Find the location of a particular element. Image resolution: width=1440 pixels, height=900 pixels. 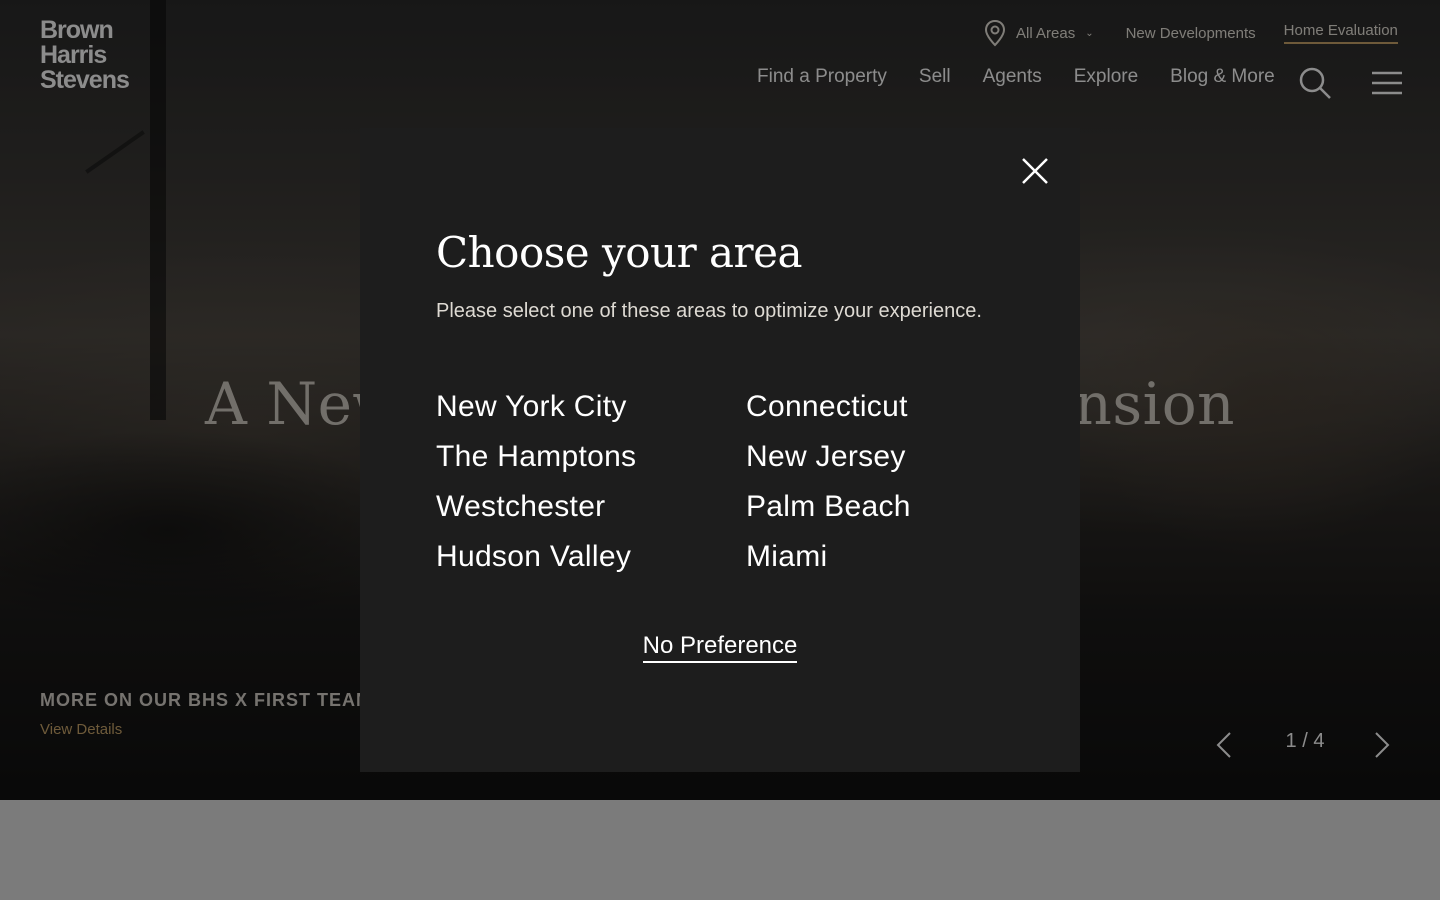

no-preference-link: No Preference is located at coordinates (720, 647).